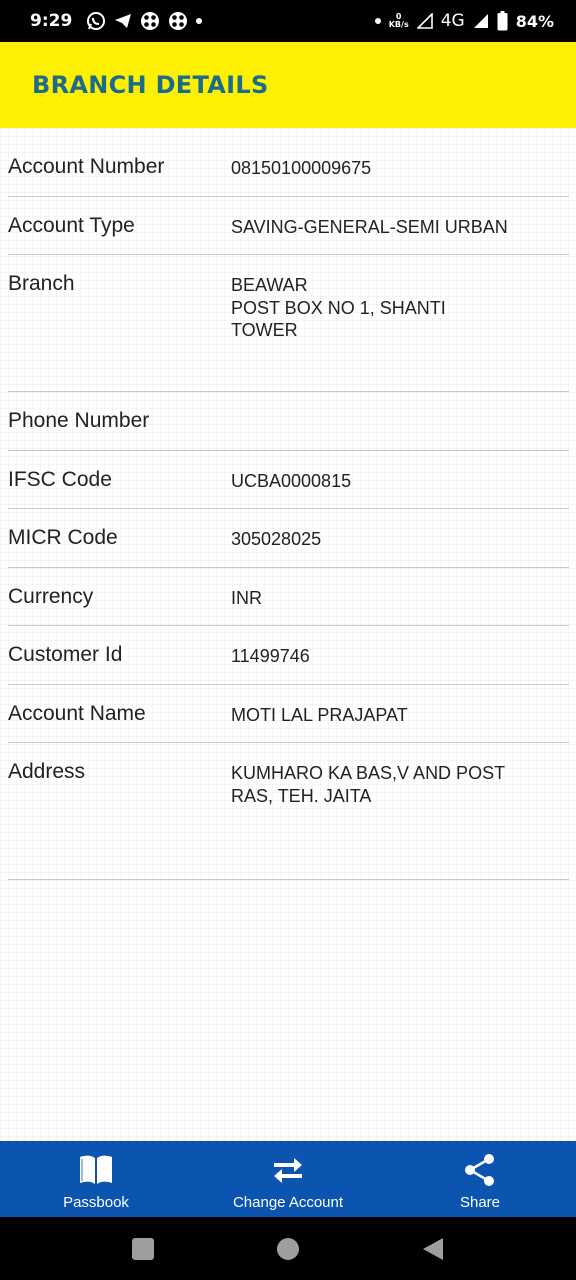 Image resolution: width=576 pixels, height=1280 pixels. I want to click on app-header: BRANCH DETAILS, so click(288, 85).